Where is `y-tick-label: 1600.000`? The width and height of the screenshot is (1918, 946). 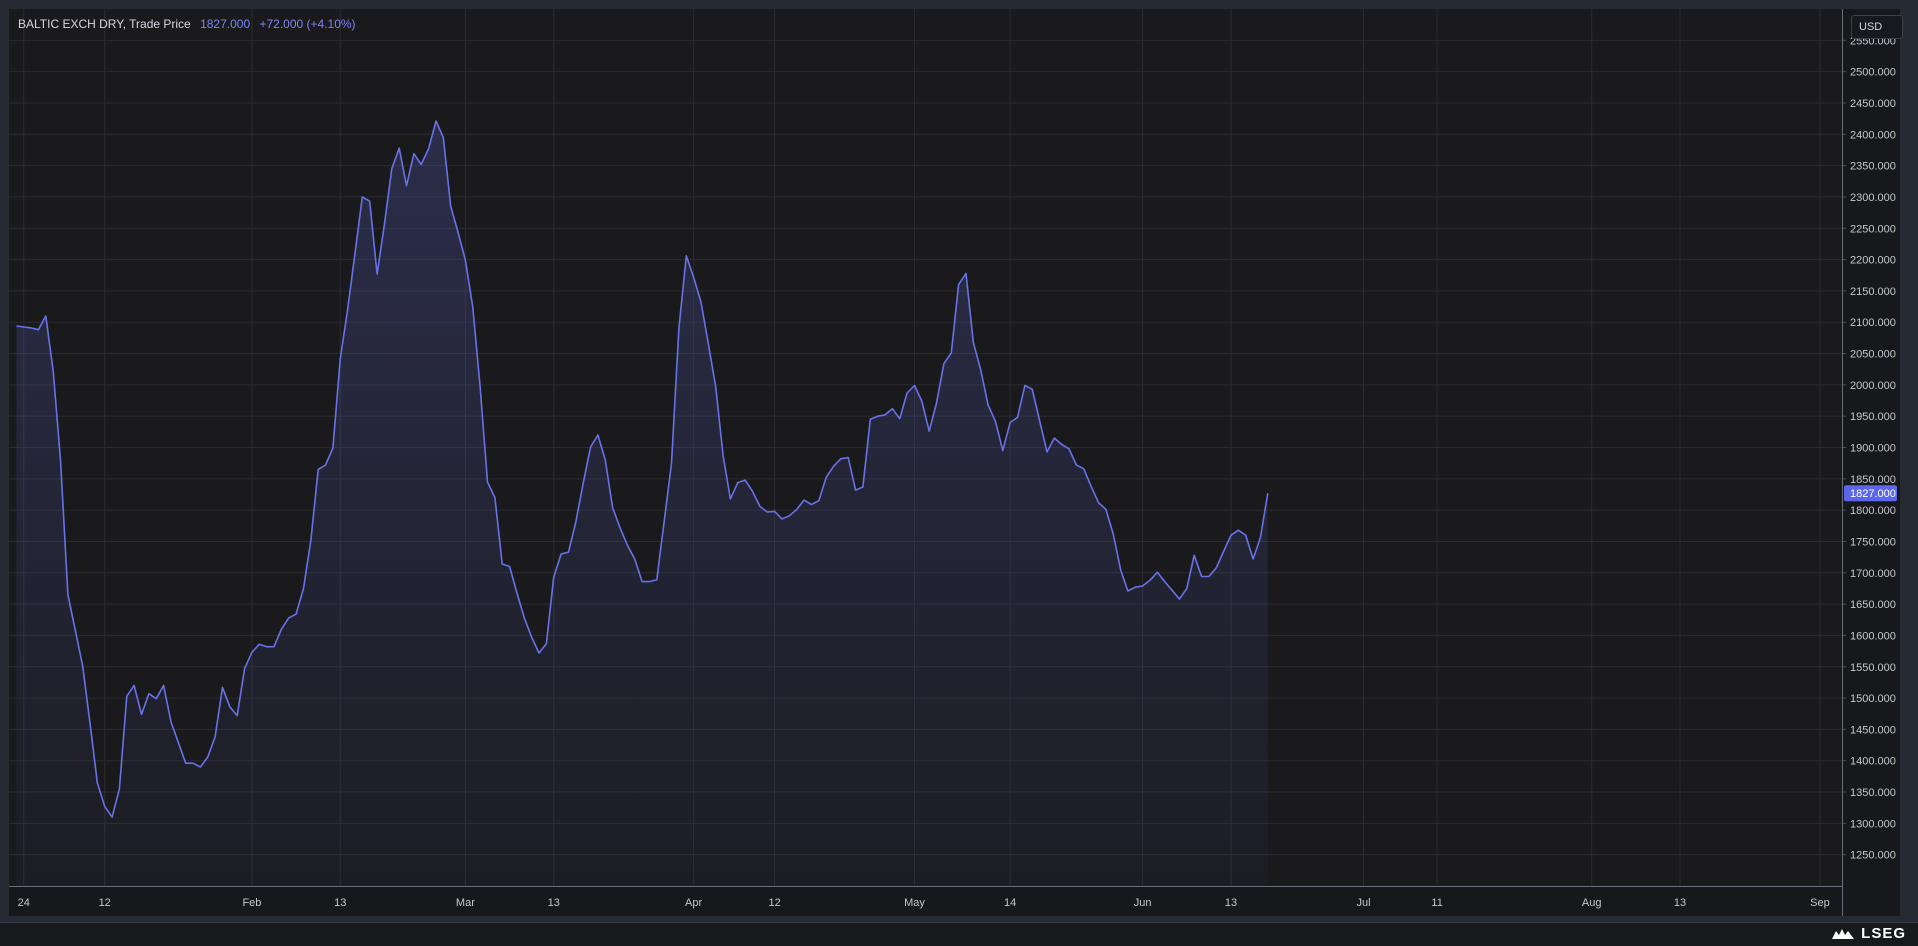
y-tick-label: 1600.000 is located at coordinates (1873, 636).